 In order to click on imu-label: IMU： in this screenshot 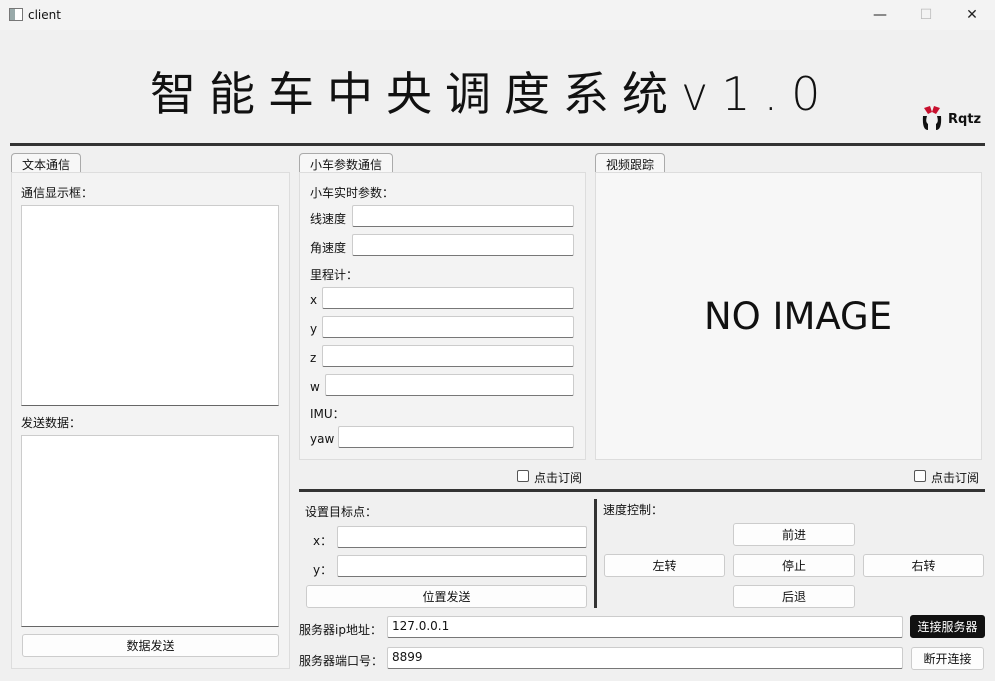, I will do `click(327, 414)`.